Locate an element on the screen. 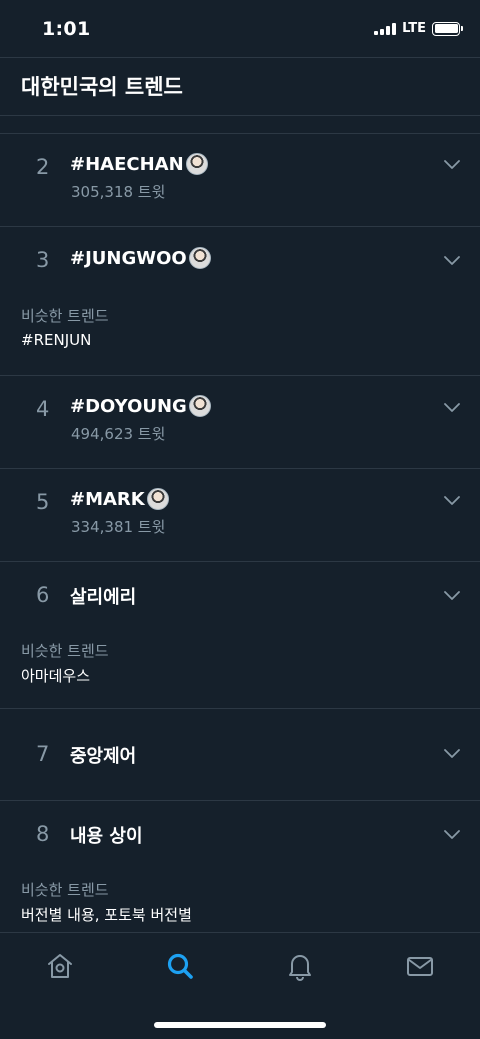 The height and width of the screenshot is (1039, 480). trend-title: #DOYOUNG is located at coordinates (140, 406).